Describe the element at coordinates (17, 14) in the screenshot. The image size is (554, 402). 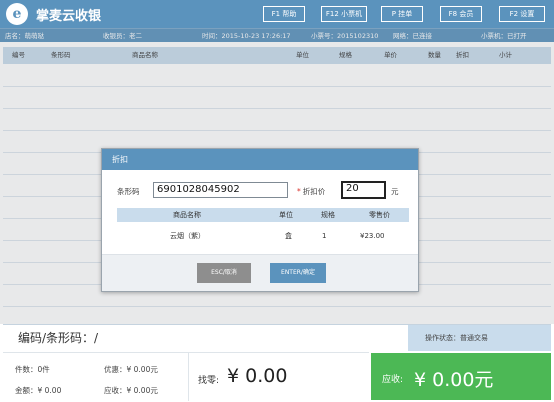
I see `app-logo-icon: e` at that location.